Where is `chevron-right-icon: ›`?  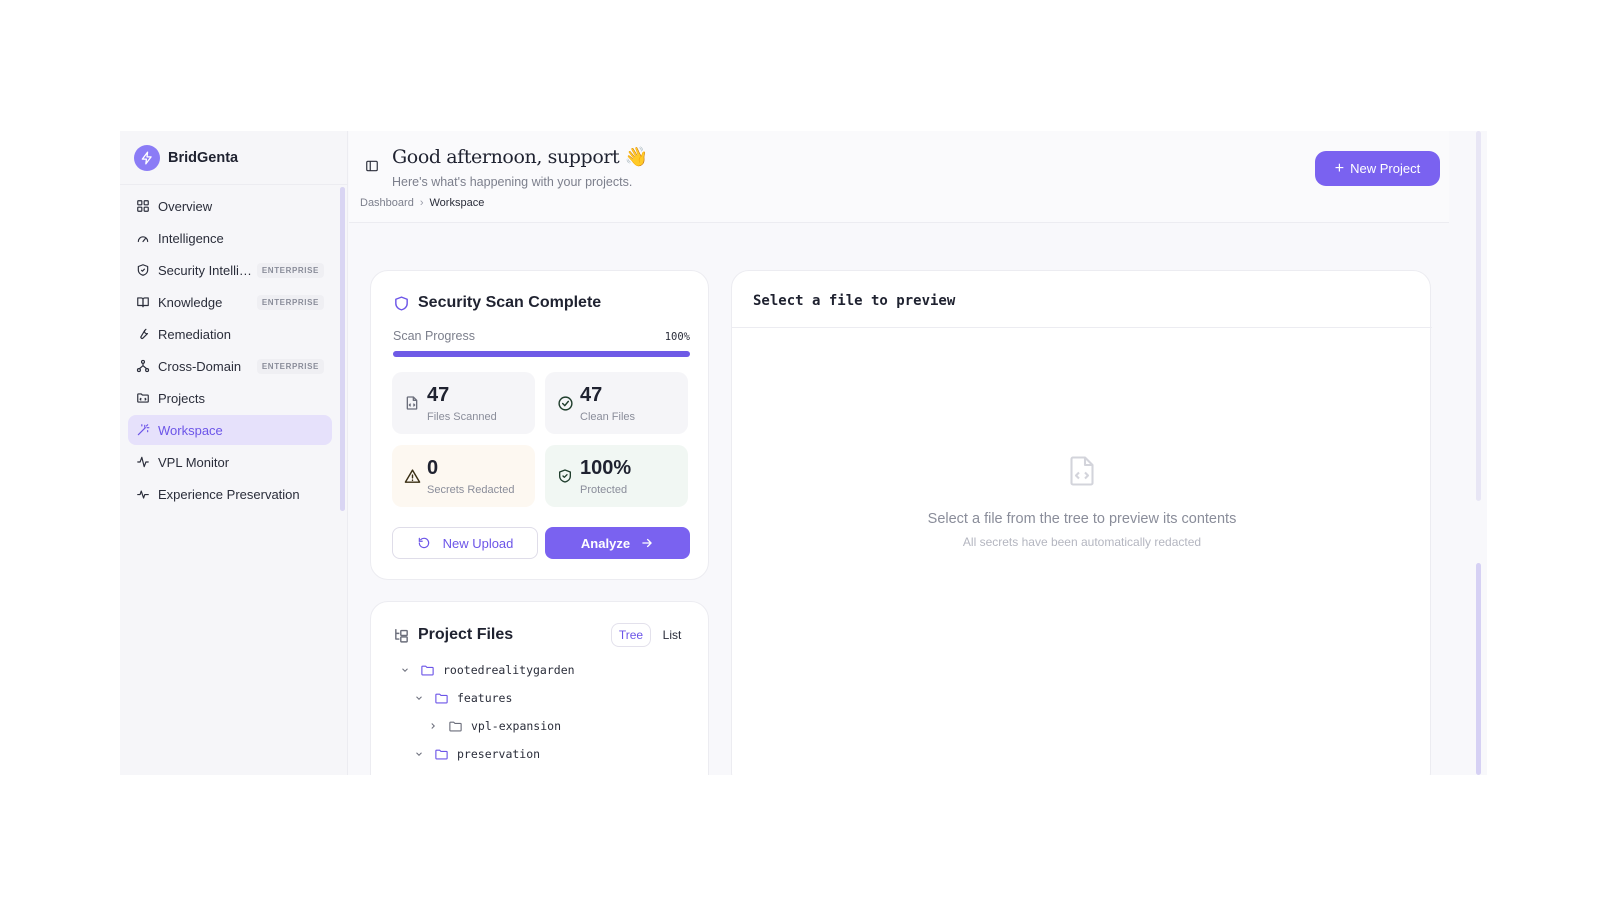
chevron-right-icon: › is located at coordinates (421, 203).